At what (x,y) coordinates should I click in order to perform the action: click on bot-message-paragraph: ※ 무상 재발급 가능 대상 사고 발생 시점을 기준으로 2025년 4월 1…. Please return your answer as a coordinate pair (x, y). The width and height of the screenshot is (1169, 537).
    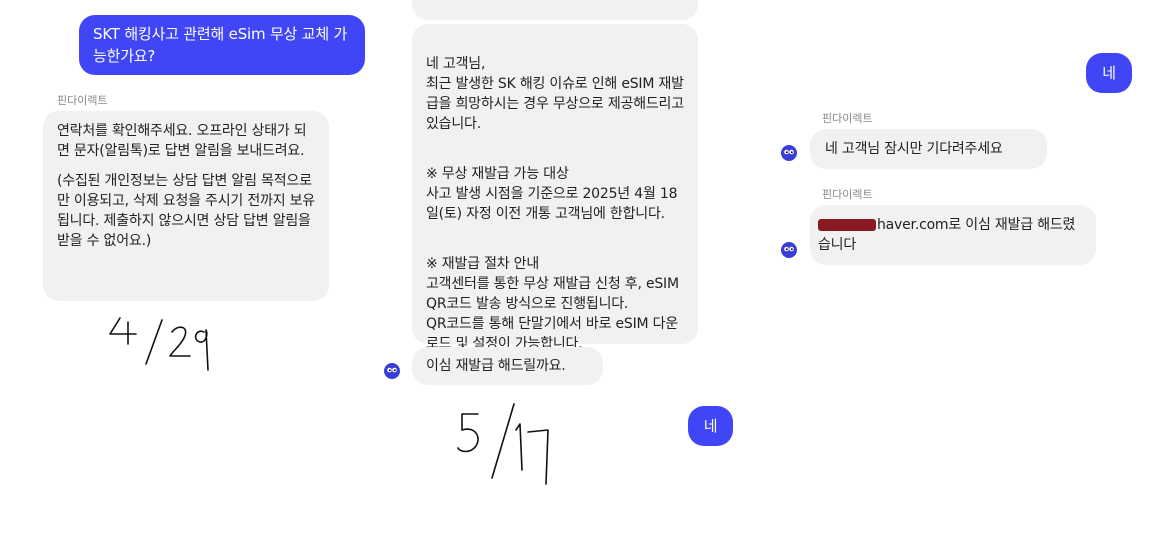
    Looking at the image, I should click on (552, 194).